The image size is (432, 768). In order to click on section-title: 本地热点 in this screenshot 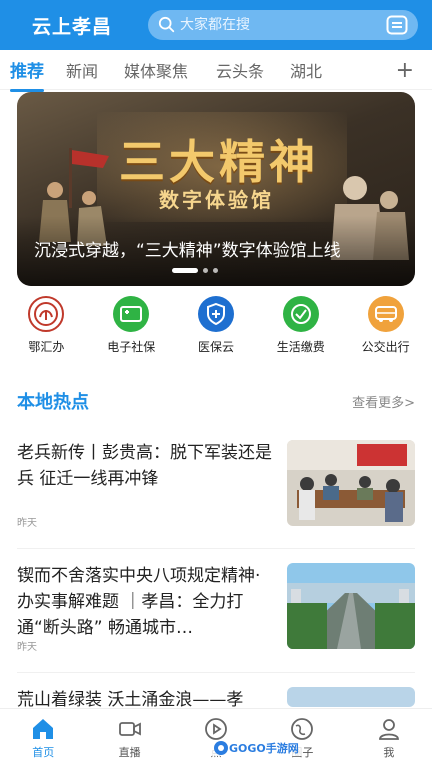, I will do `click(53, 402)`.